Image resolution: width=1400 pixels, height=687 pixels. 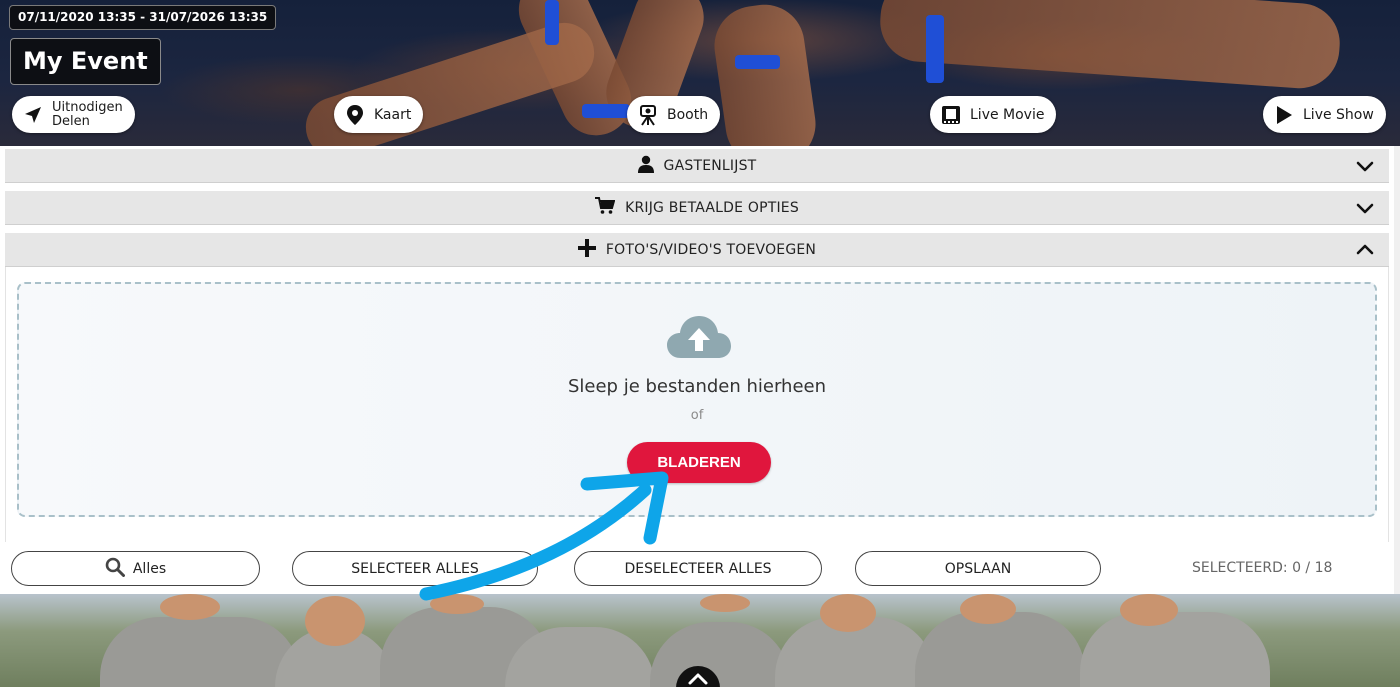 What do you see at coordinates (710, 165) in the screenshot?
I see `guestlist-label: GASTENLIJST` at bounding box center [710, 165].